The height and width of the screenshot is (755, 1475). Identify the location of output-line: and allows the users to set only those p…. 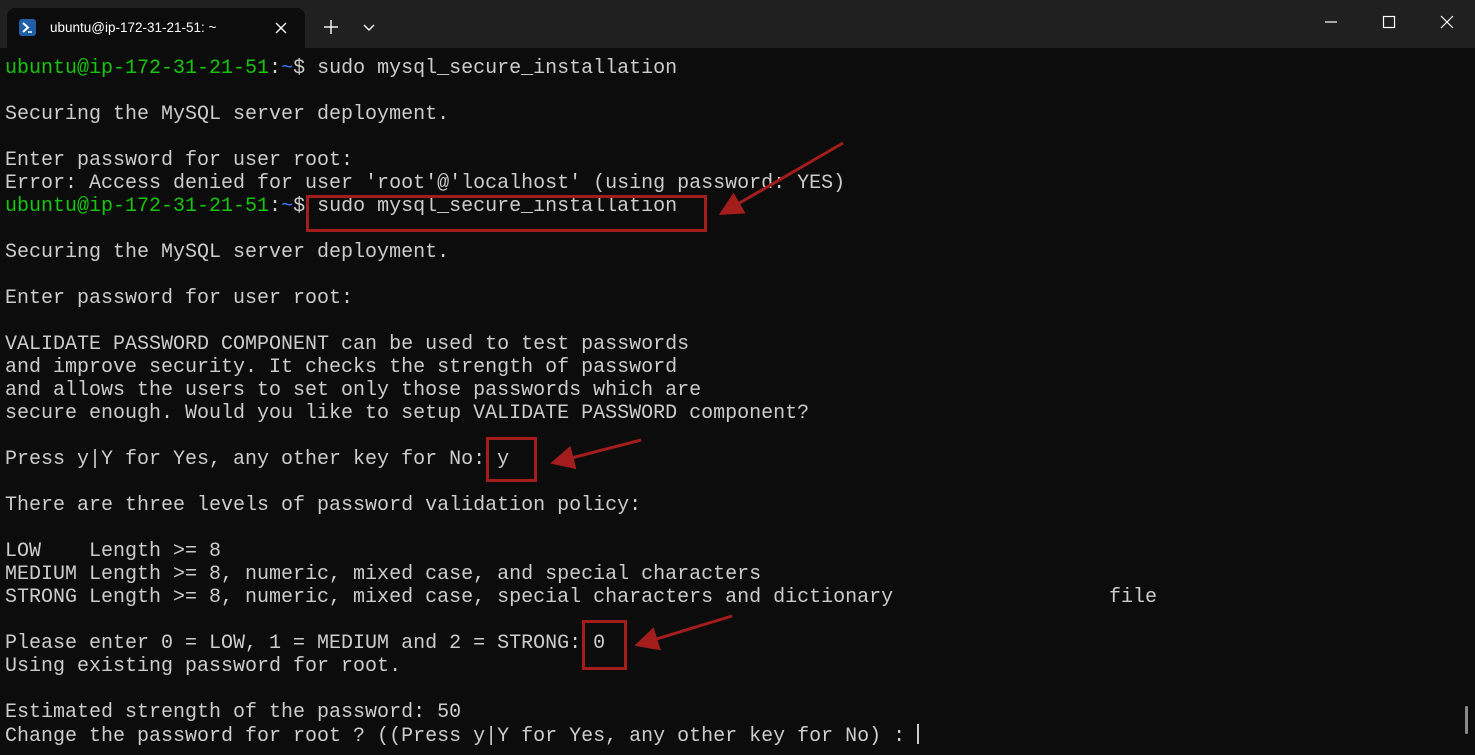
(353, 390).